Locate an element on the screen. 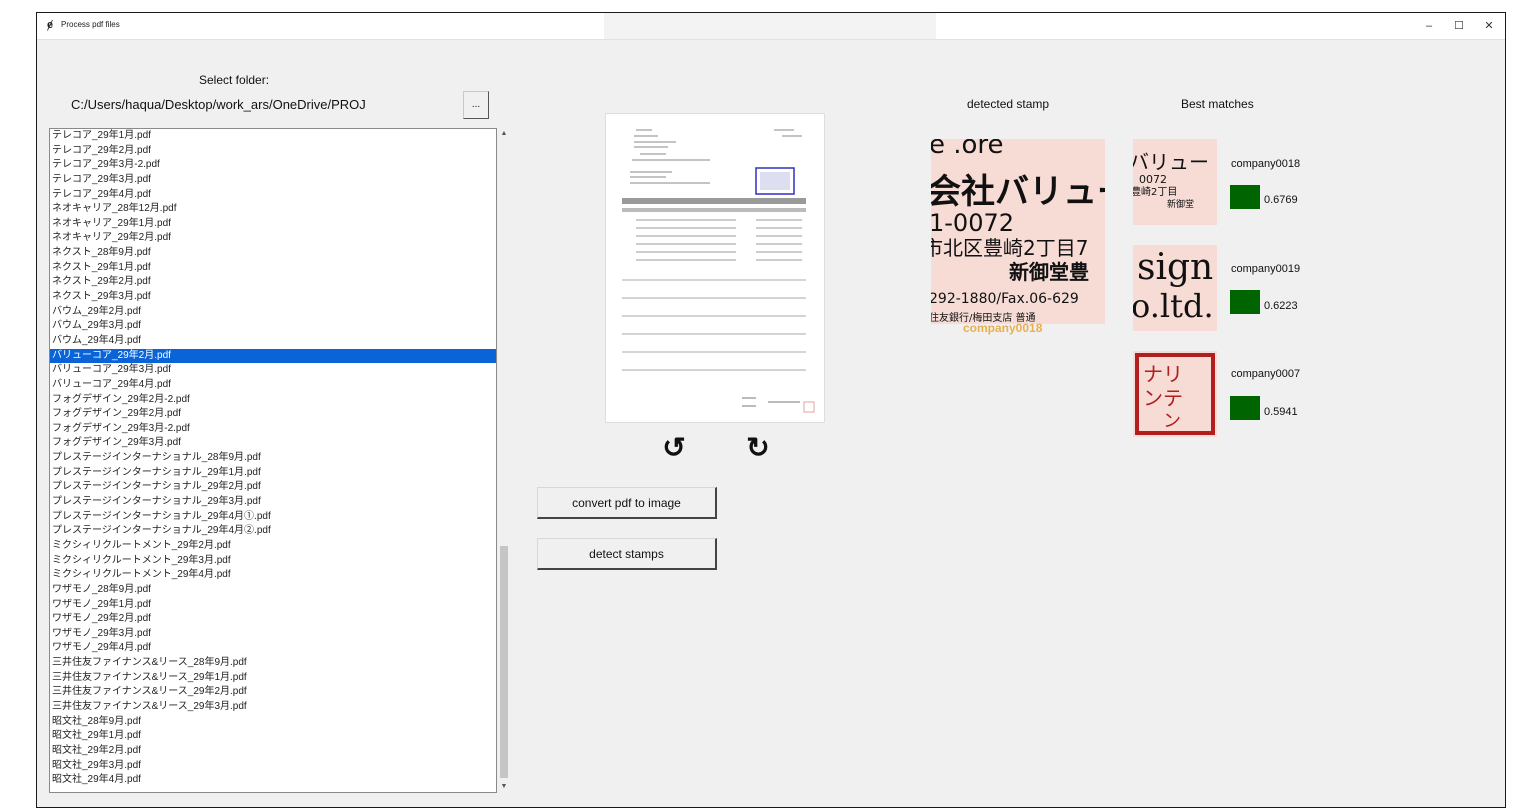  match-stamp-image: sign o.ltd. is located at coordinates (1175, 288).